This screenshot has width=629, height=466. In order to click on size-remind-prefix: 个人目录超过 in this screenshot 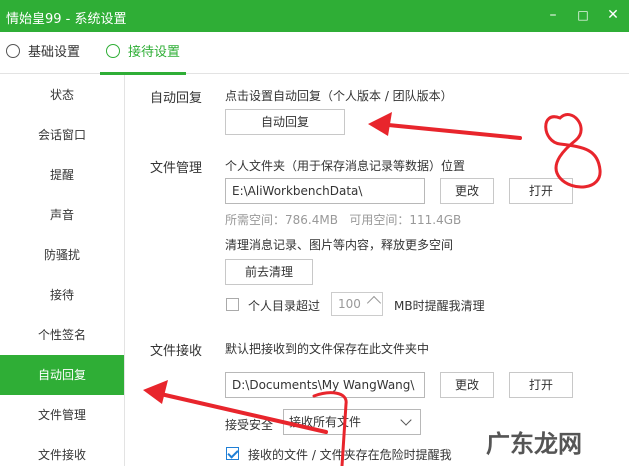, I will do `click(284, 306)`.